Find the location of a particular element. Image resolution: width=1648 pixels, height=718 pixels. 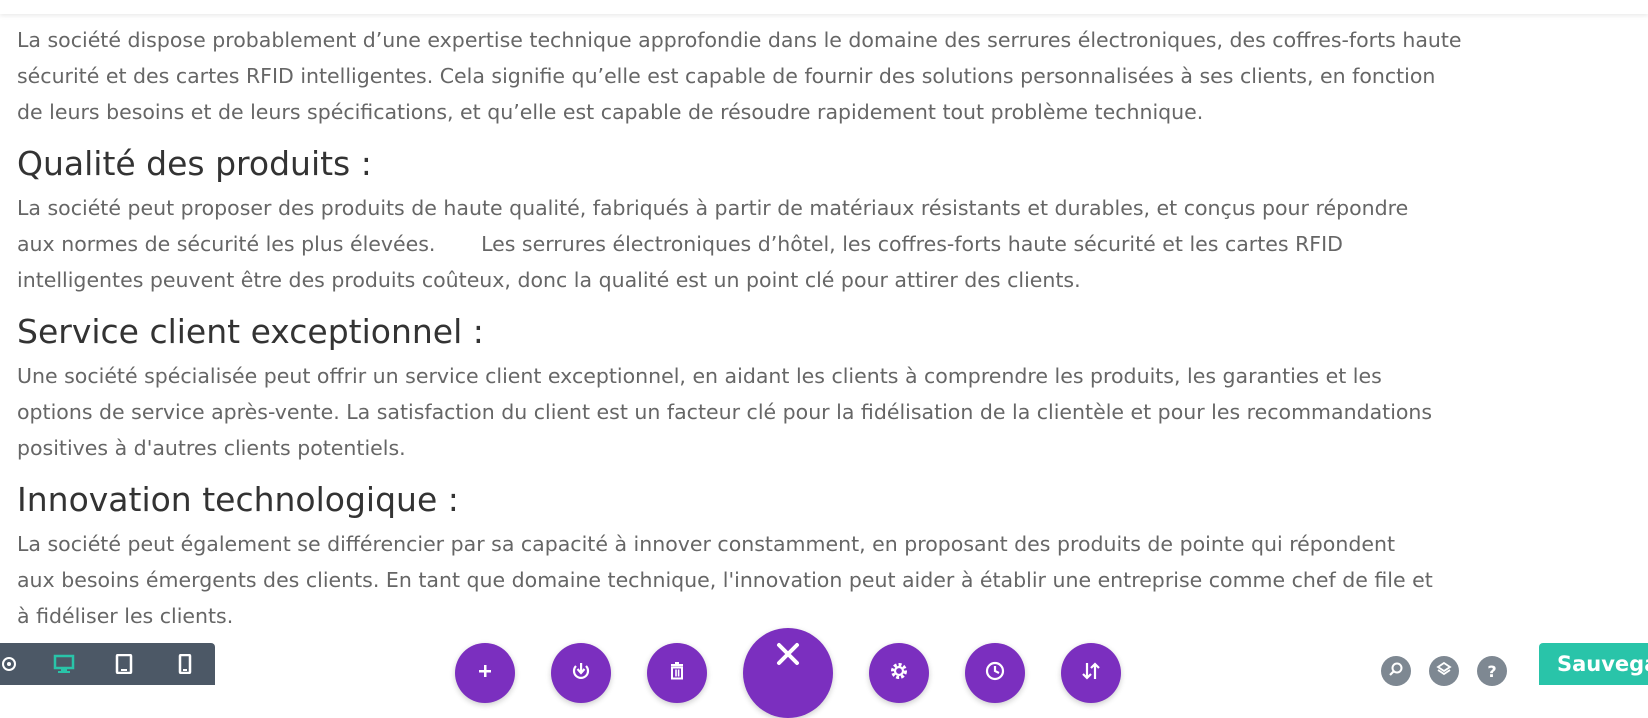

heading-innovation: Innovation technologique : is located at coordinates (238, 499).